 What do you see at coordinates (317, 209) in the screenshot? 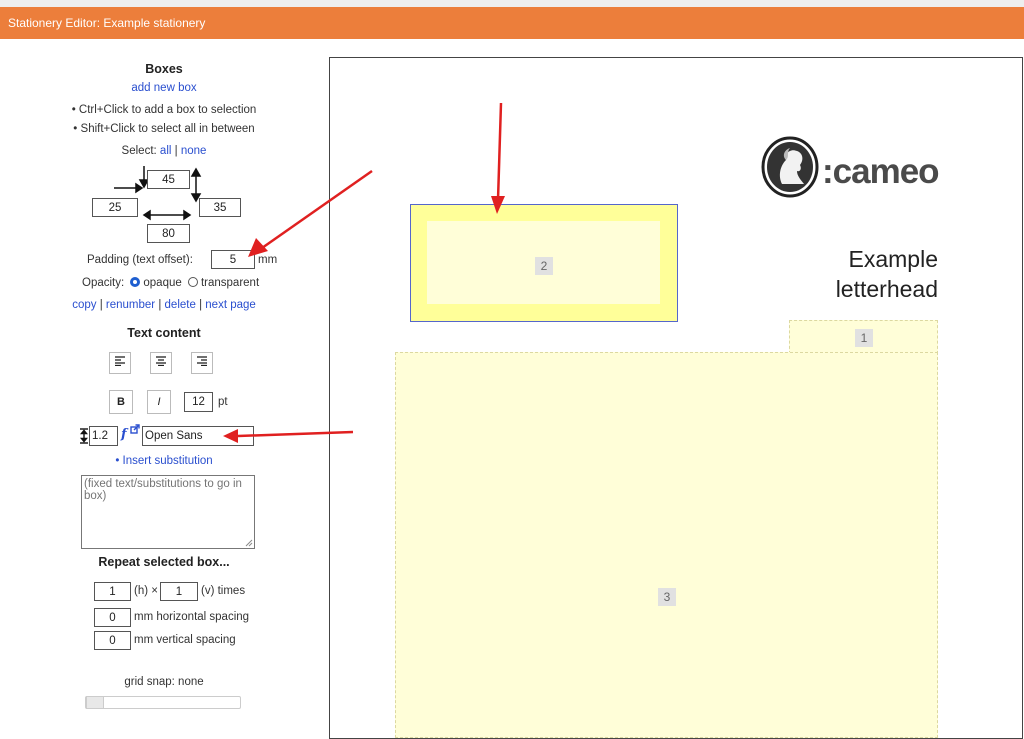
I see `arrow-to-padding` at bounding box center [317, 209].